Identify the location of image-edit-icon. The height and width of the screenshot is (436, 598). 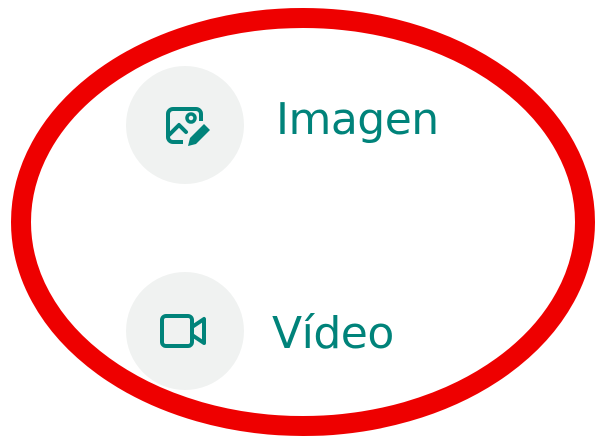
(188, 126).